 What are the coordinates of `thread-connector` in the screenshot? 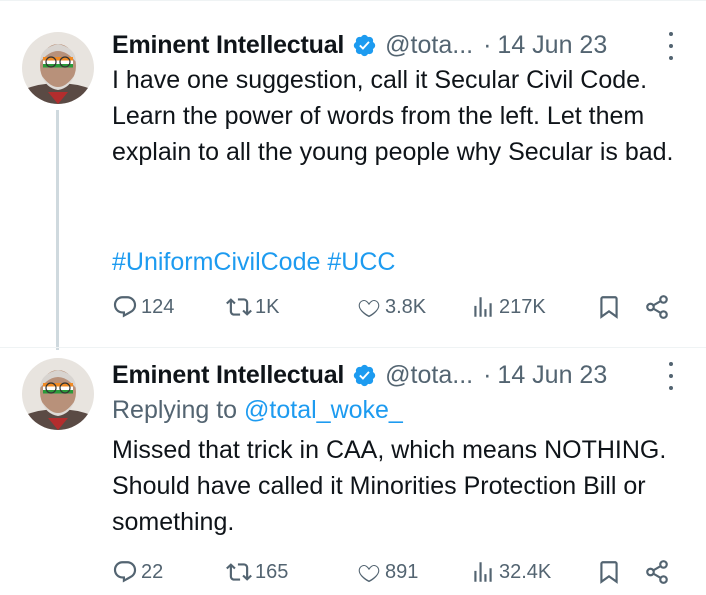 It's located at (57, 230).